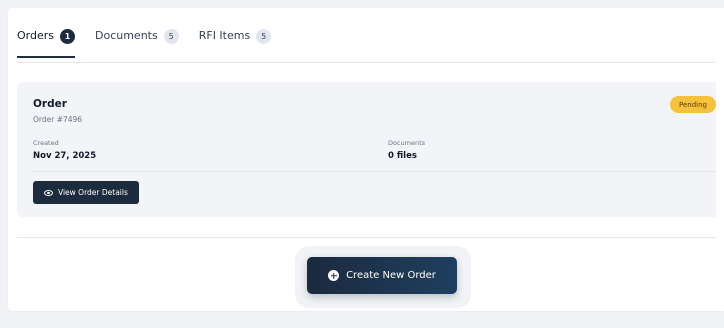  I want to click on tab-documents-label: Documents, so click(126, 35).